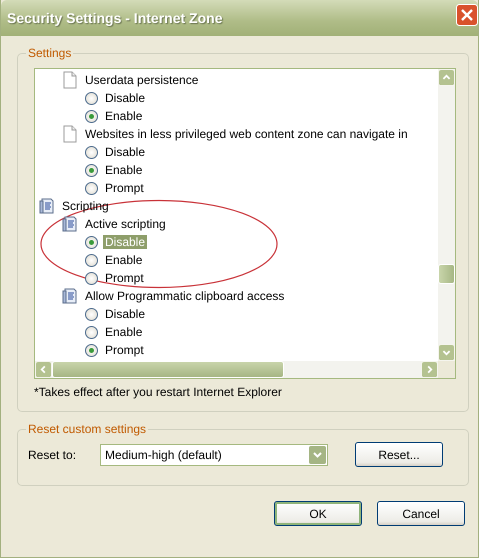  I want to click on ok-button: OK, so click(318, 513).